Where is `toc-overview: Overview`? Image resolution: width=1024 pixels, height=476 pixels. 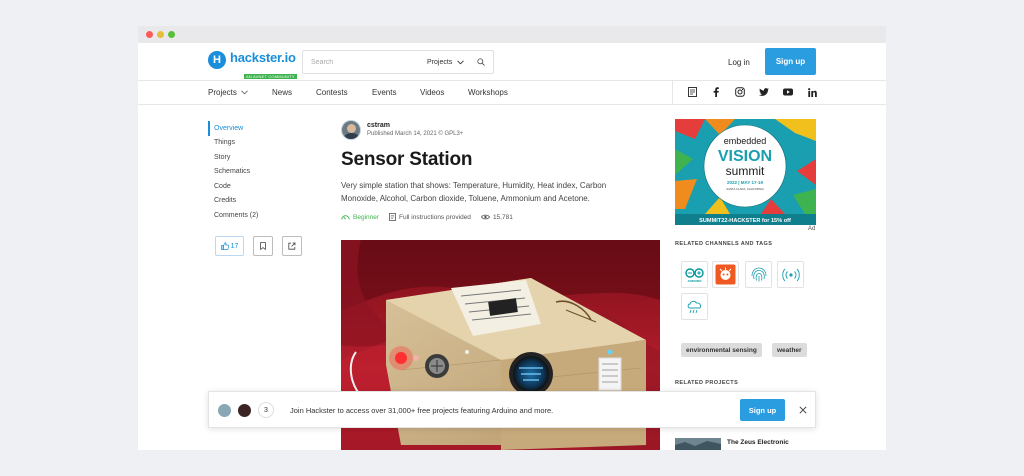 toc-overview: Overview is located at coordinates (248, 128).